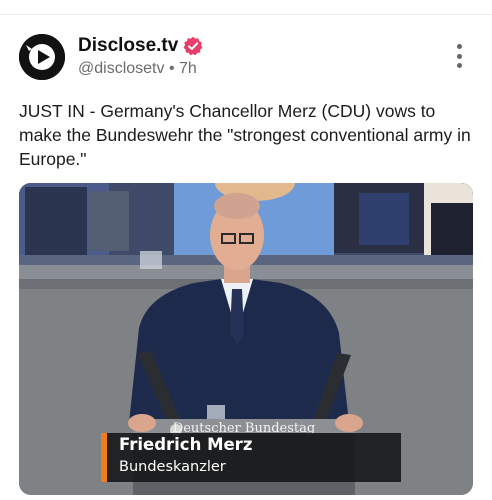 This screenshot has width=492, height=500. What do you see at coordinates (193, 46) in the screenshot?
I see `verified-badge-icon` at bounding box center [193, 46].